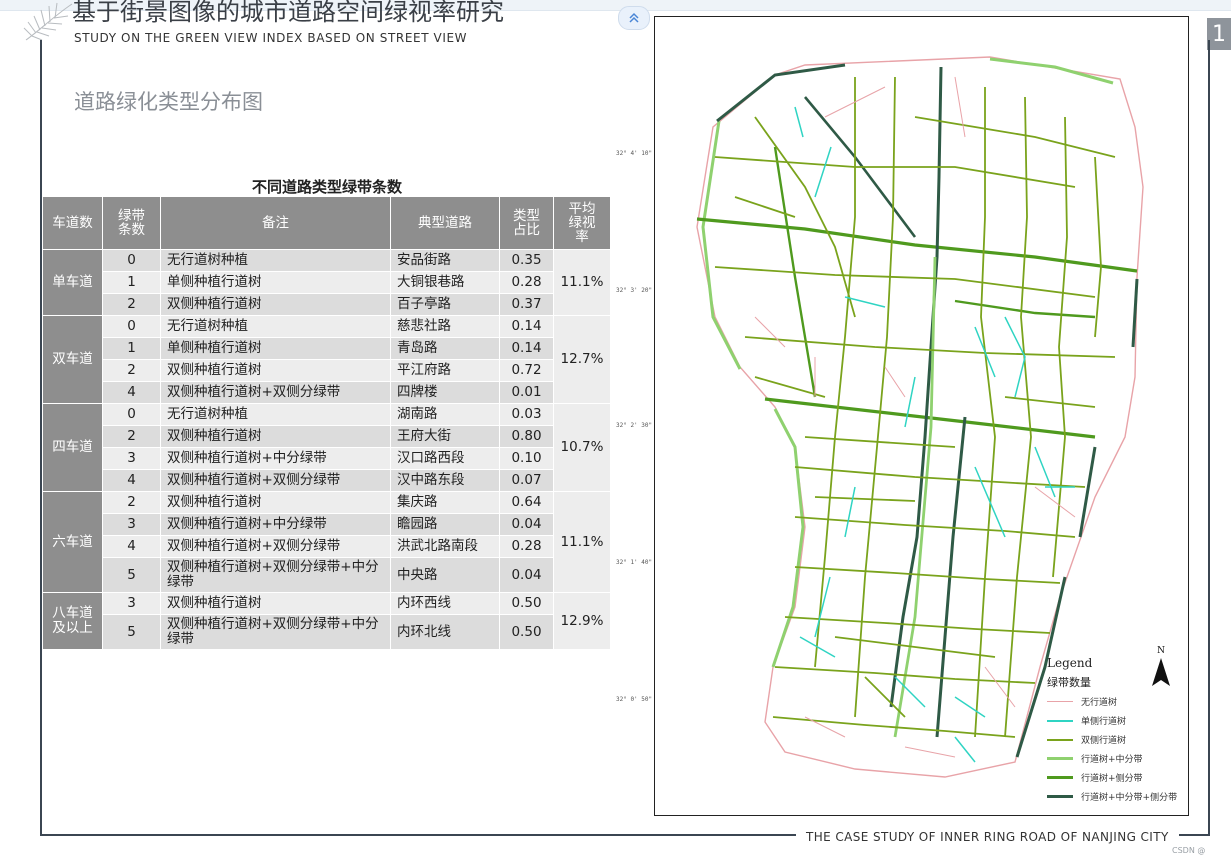 This screenshot has height=864, width=1231. Describe the element at coordinates (168, 102) in the screenshot. I see `section-title: 道路绿化类型分布图` at that location.